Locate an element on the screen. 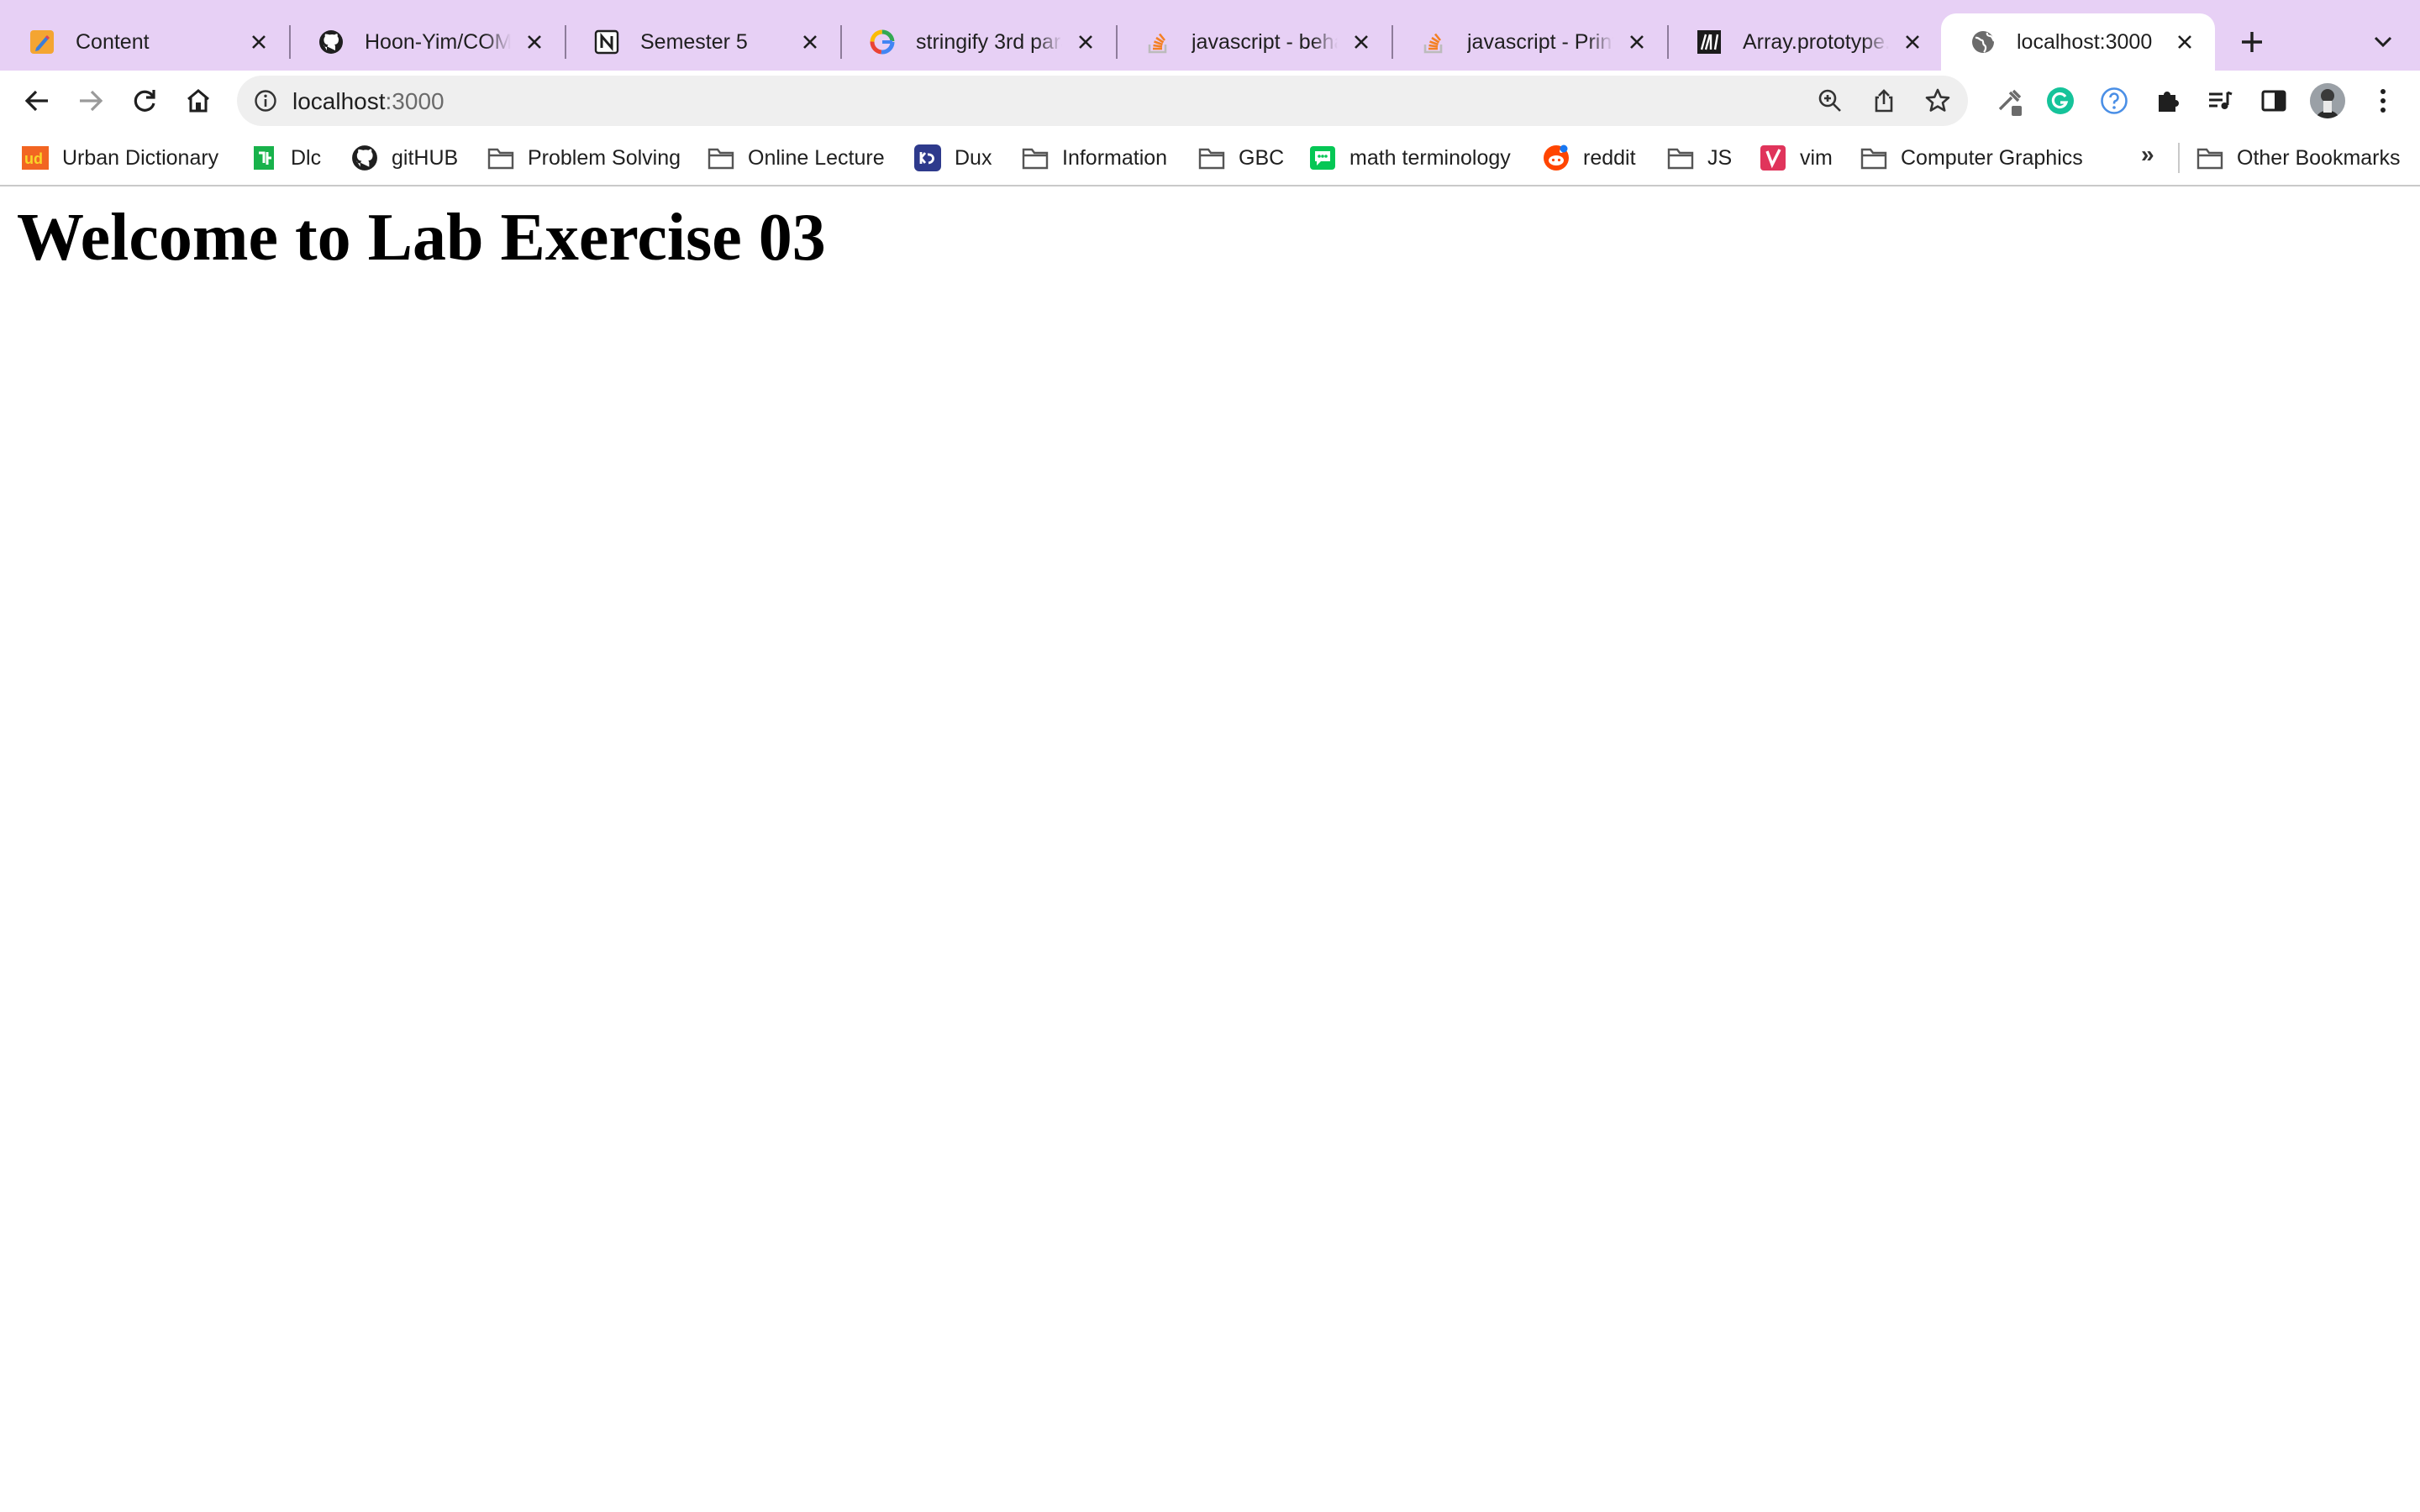  extensions-puzzle-icon is located at coordinates (2167, 100).